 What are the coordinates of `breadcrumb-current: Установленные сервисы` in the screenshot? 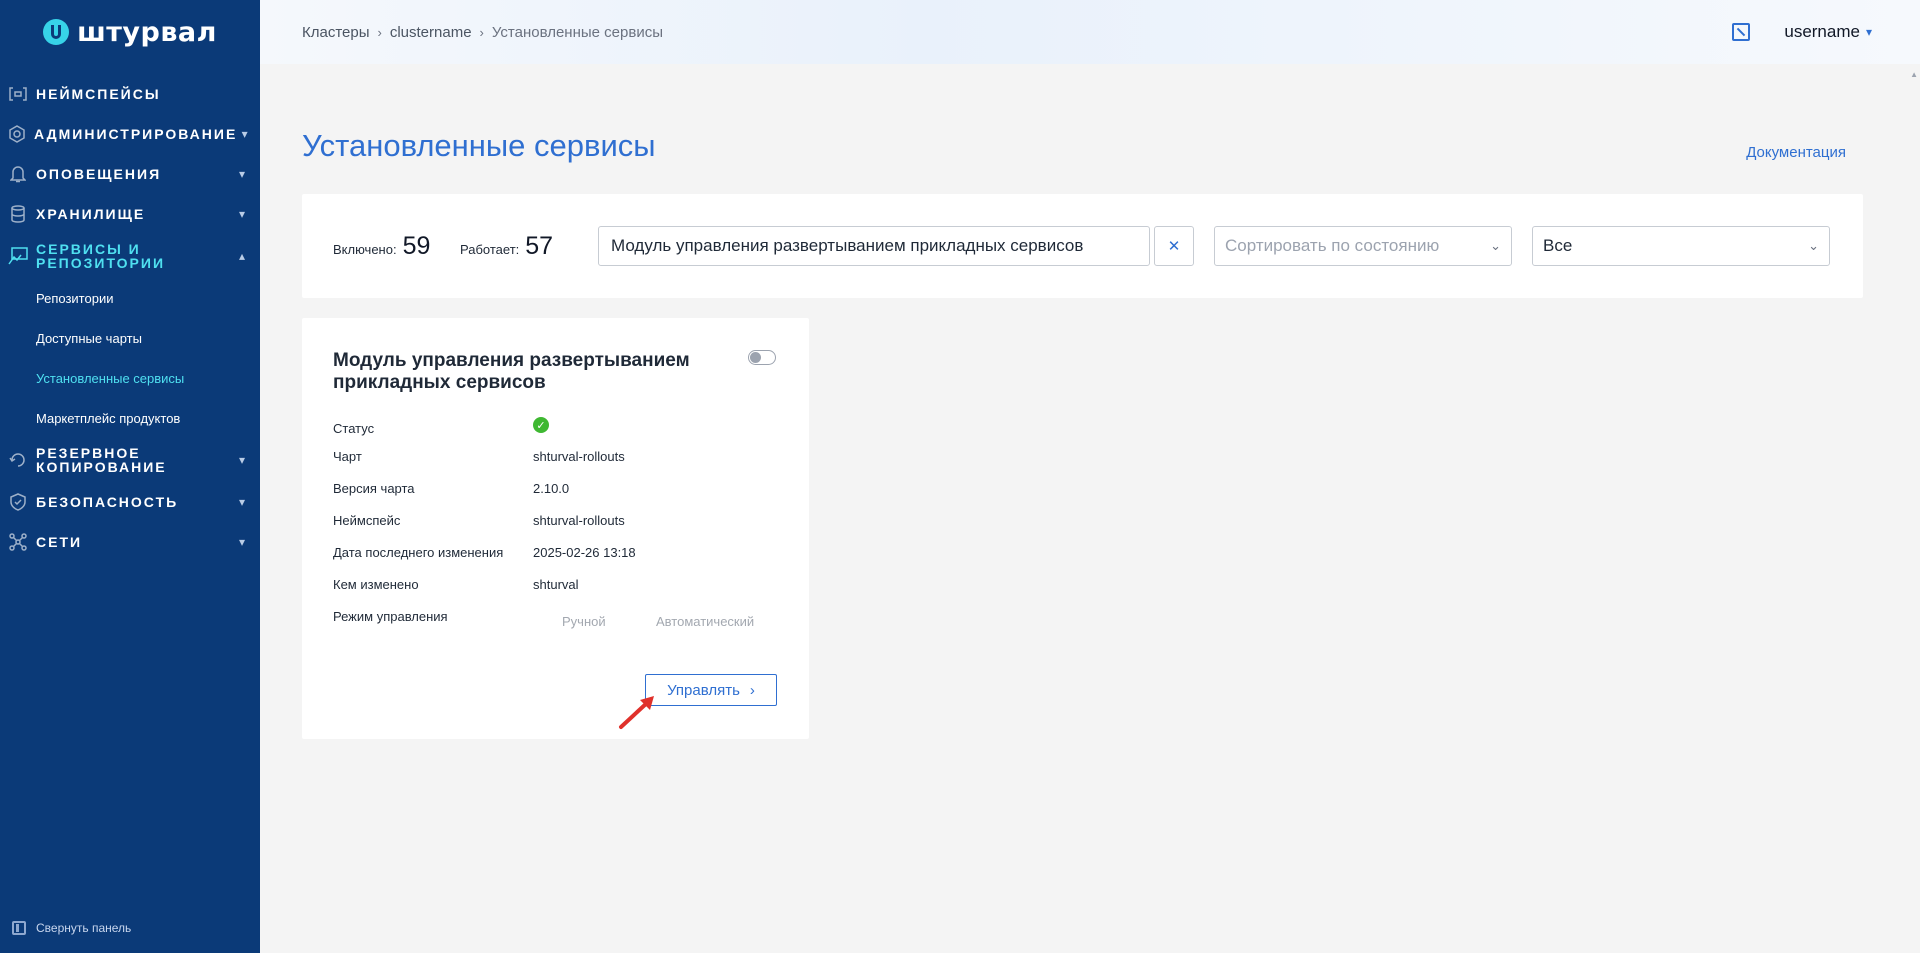 It's located at (577, 32).